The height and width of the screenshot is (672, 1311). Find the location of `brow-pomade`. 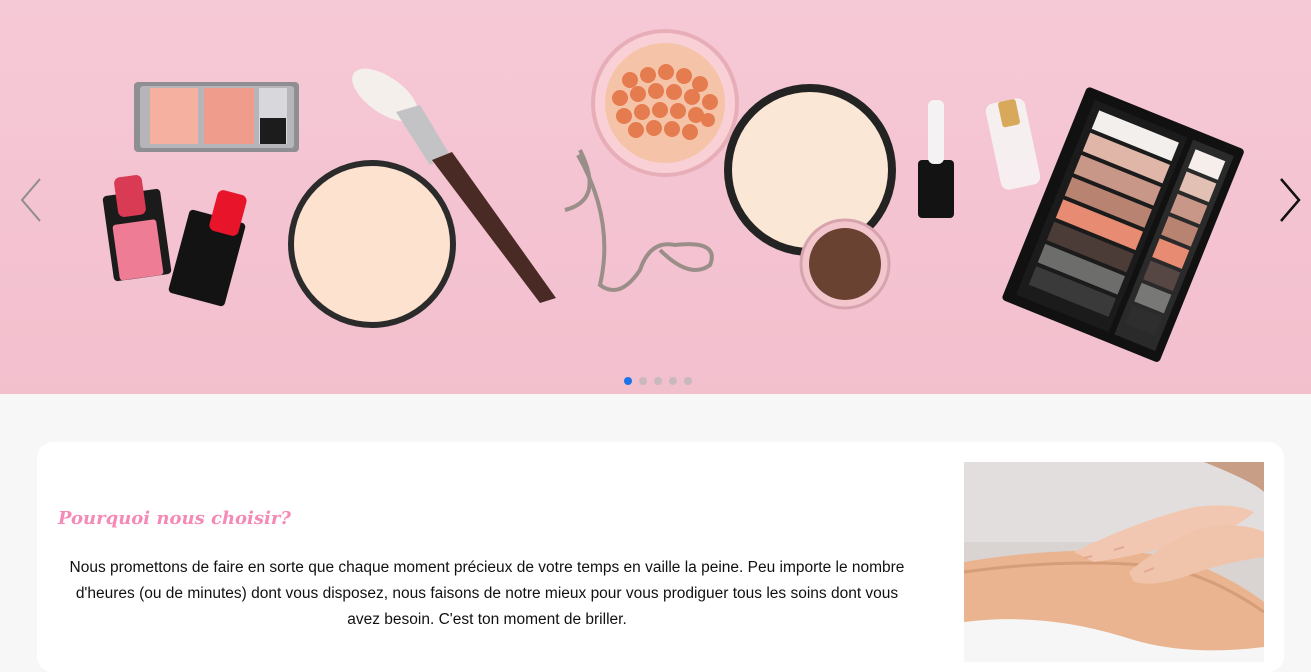

brow-pomade is located at coordinates (845, 264).